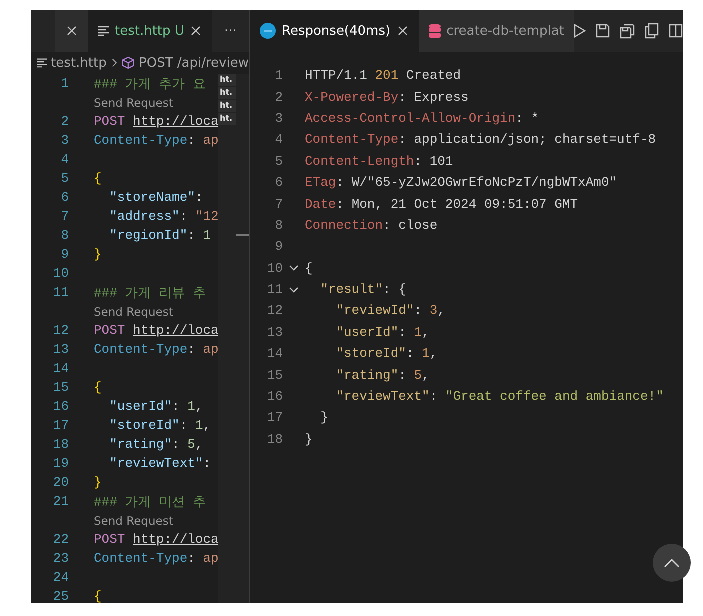 The width and height of the screenshot is (703, 616). What do you see at coordinates (278, 97) in the screenshot?
I see `line-number: 2` at bounding box center [278, 97].